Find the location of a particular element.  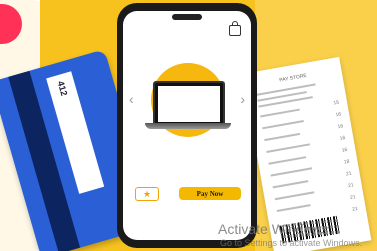

chevron-right-icon: › is located at coordinates (242, 99).